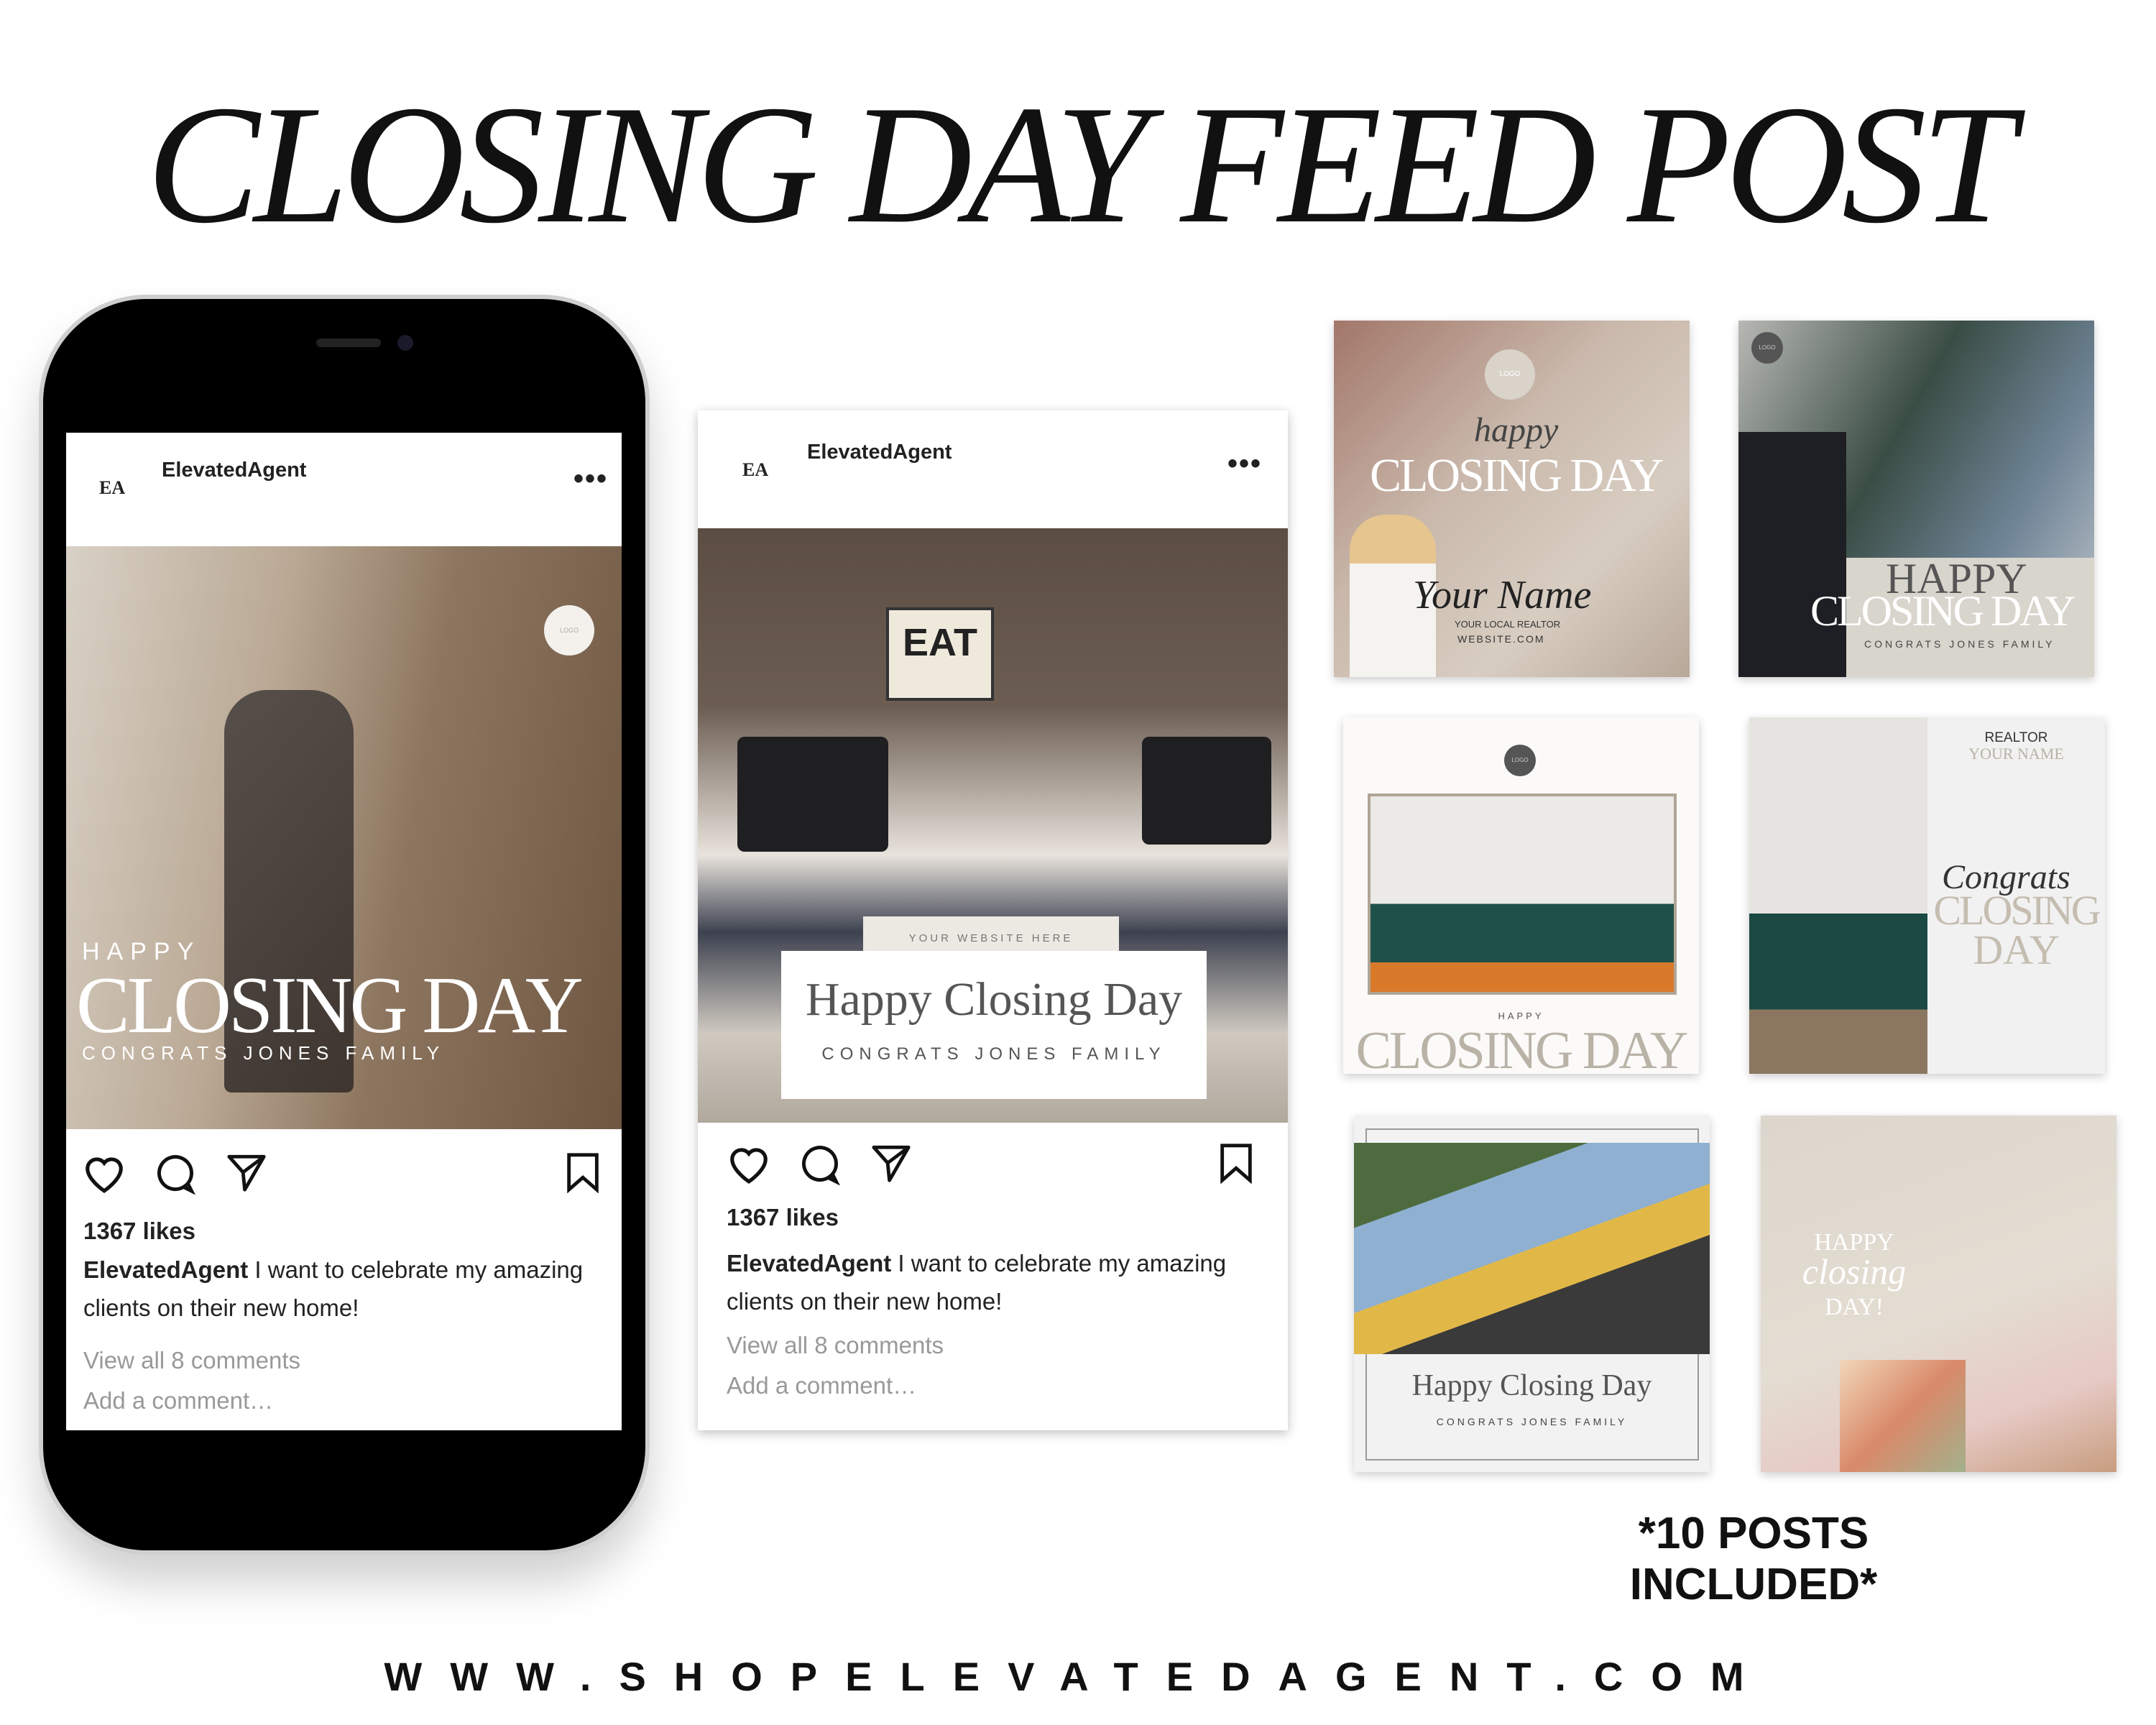 Image resolution: width=2156 pixels, height=1725 pixels. I want to click on line-day: DAY, so click(2017, 949).